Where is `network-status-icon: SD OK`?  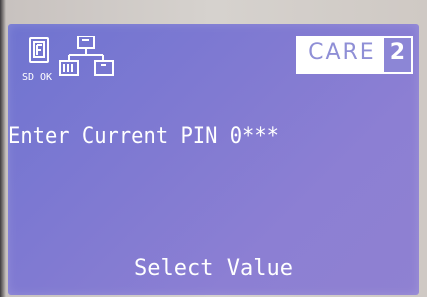
network-status-icon: SD OK is located at coordinates (68, 59).